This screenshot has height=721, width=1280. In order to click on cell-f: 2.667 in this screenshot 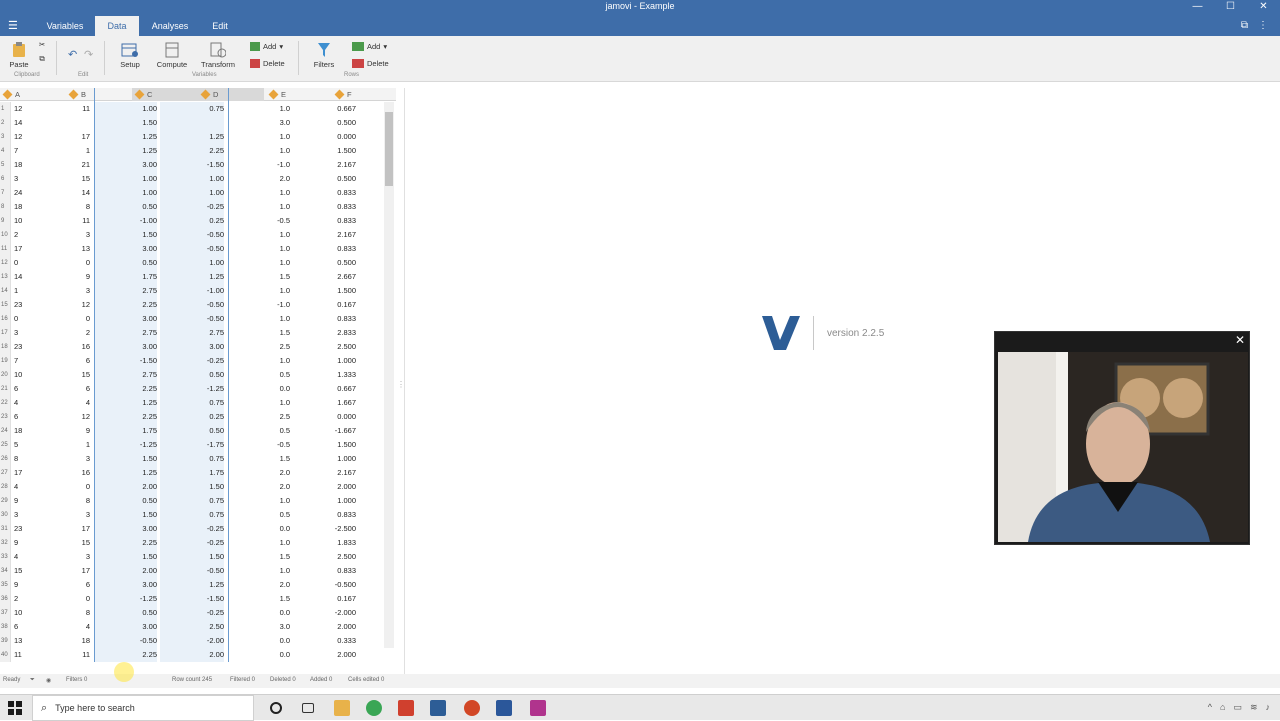, I will do `click(328, 277)`.